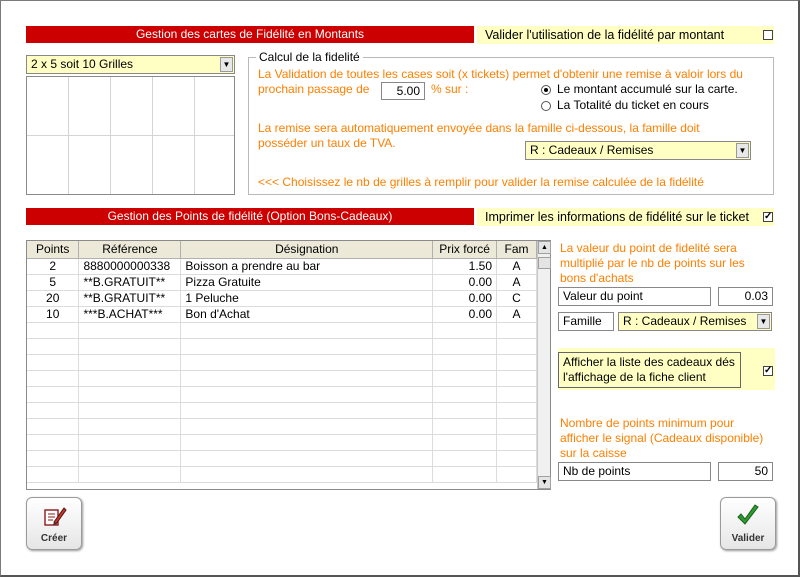 This screenshot has height=577, width=800. Describe the element at coordinates (768, 371) in the screenshot. I see `show-gifts-checkbox: ✓` at that location.